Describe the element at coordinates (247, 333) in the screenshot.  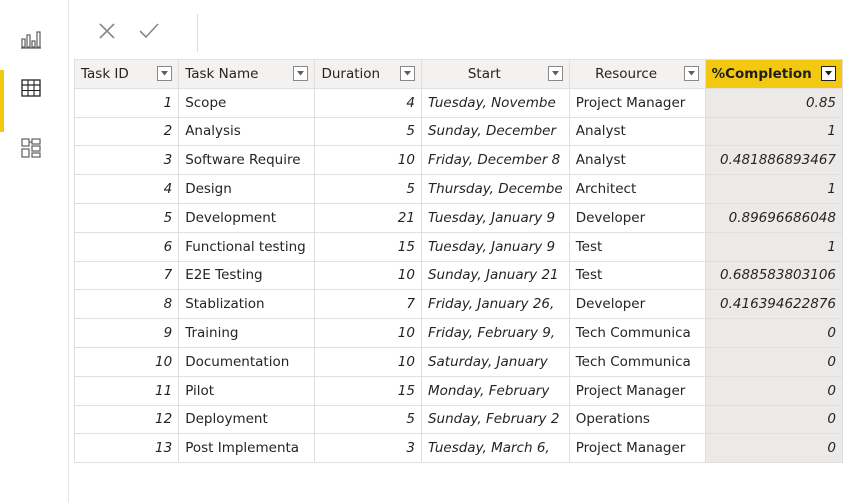
I see `task-name-cell: Training` at that location.